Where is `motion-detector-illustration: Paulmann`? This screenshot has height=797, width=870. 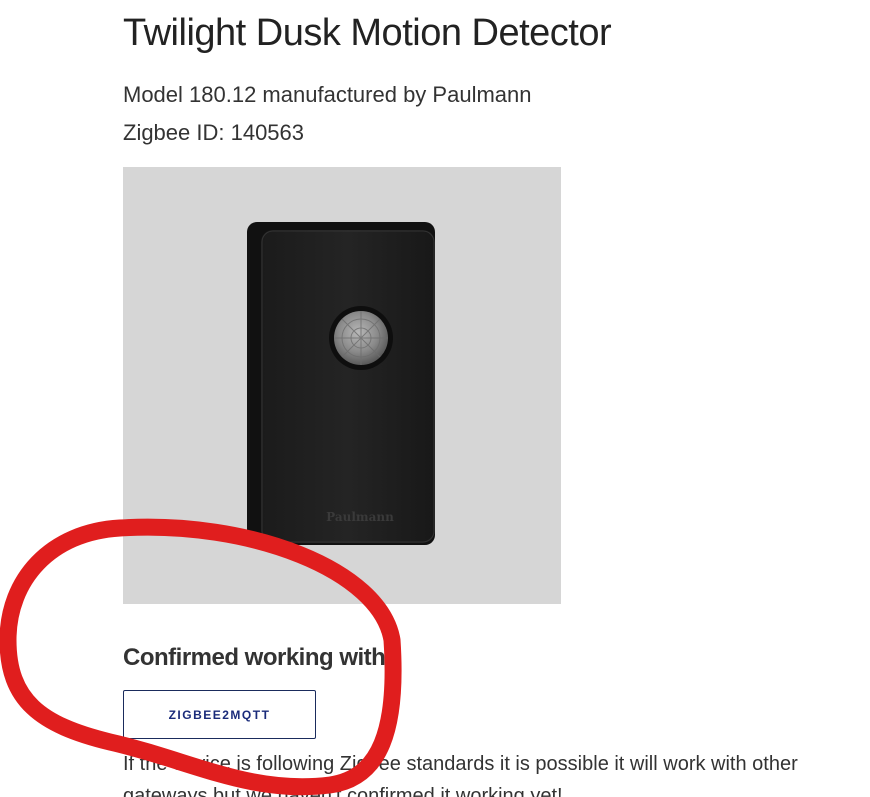
motion-detector-illustration: Paulmann is located at coordinates (341, 383).